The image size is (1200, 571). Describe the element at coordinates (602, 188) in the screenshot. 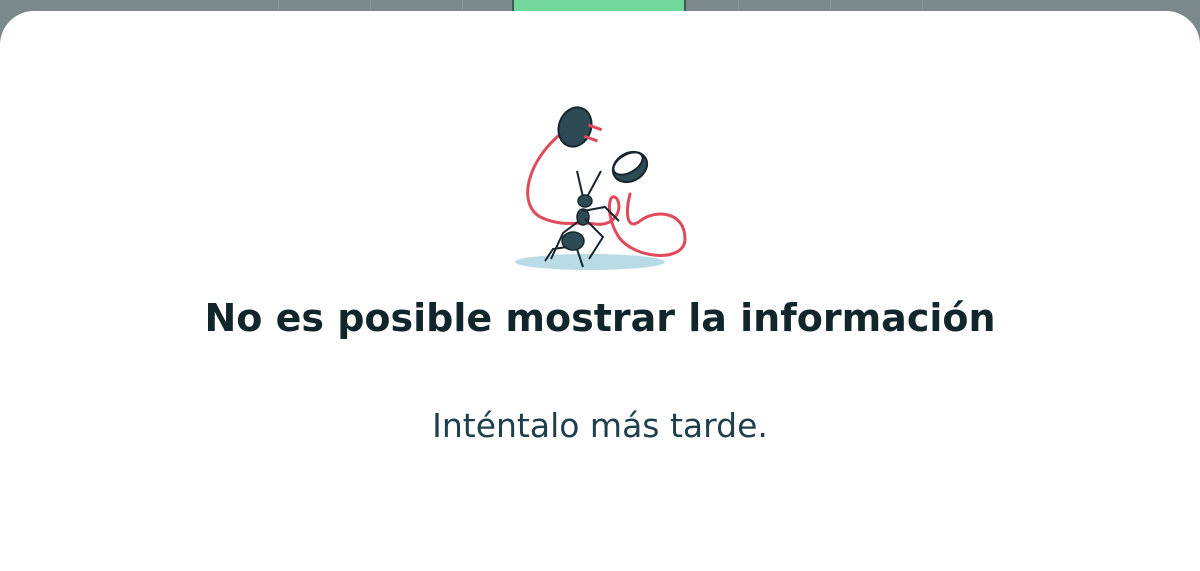

I see `ant-unplugged-cable-illustration` at that location.